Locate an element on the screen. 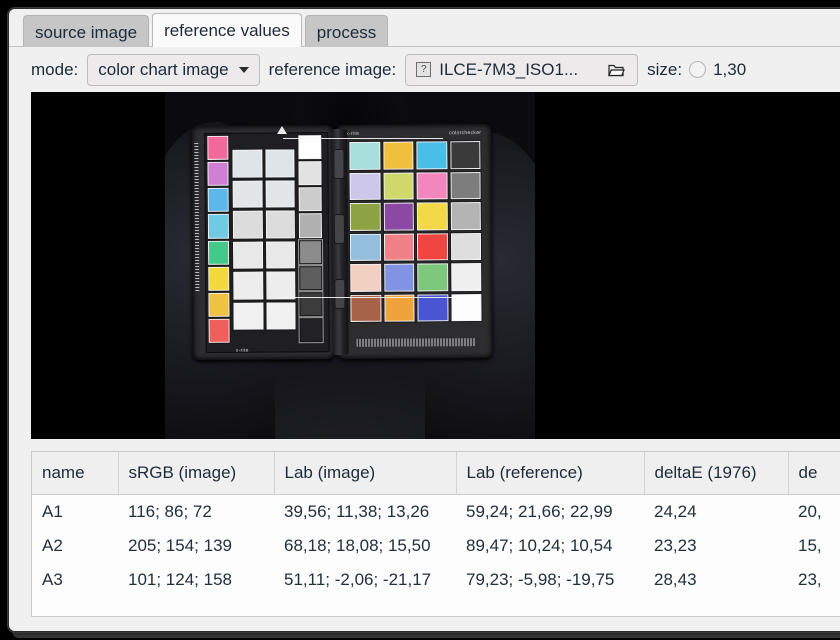 The image size is (840, 640). mode-label: mode: is located at coordinates (55, 69).